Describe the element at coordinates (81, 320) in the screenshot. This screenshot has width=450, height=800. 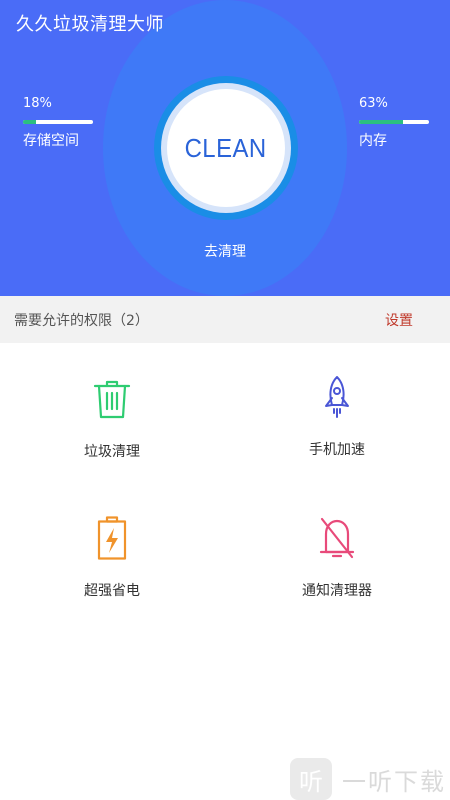
I see `permissions-text: 需要允许的权限（2）` at that location.